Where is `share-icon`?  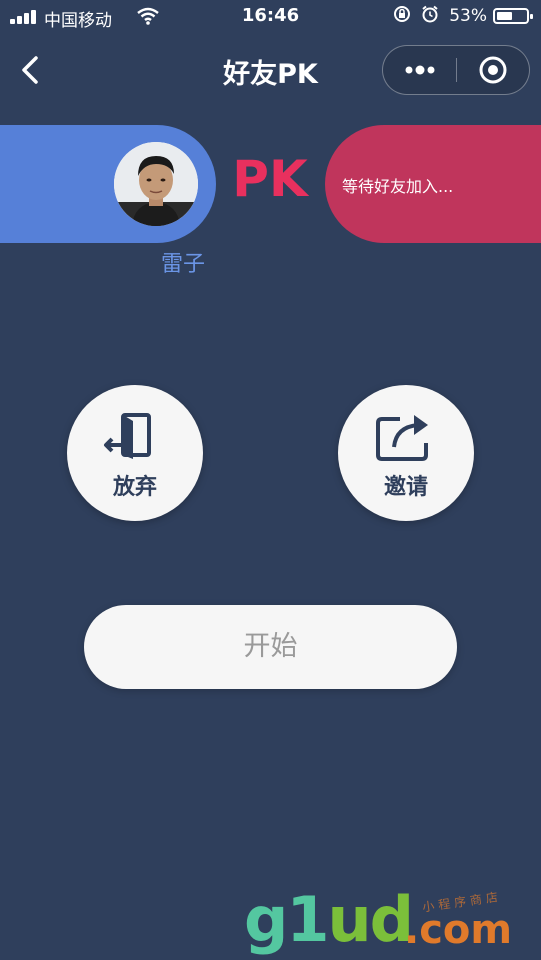
share-icon is located at coordinates (402, 438).